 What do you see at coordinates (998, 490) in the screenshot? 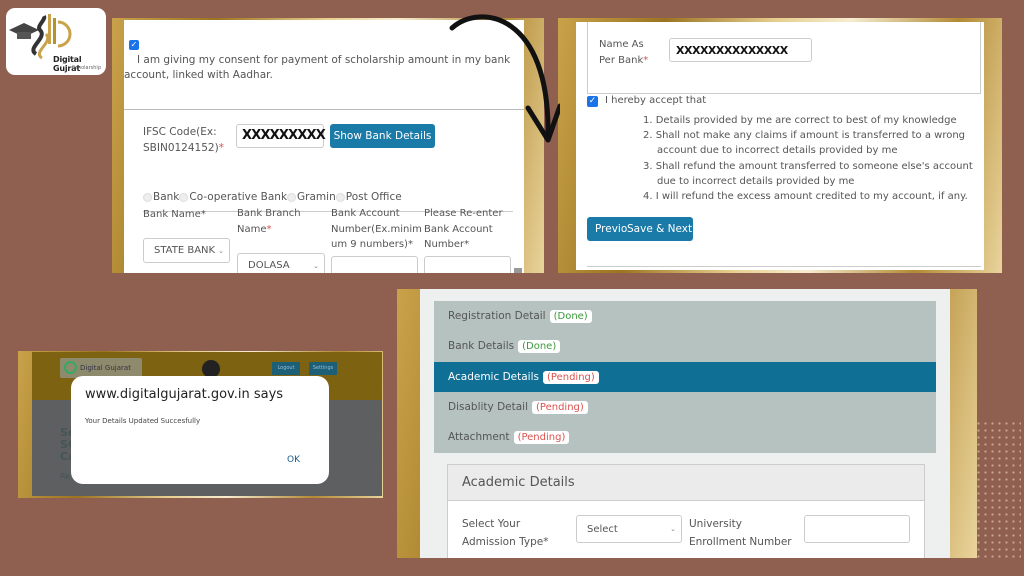
I see `decorative-dots` at bounding box center [998, 490].